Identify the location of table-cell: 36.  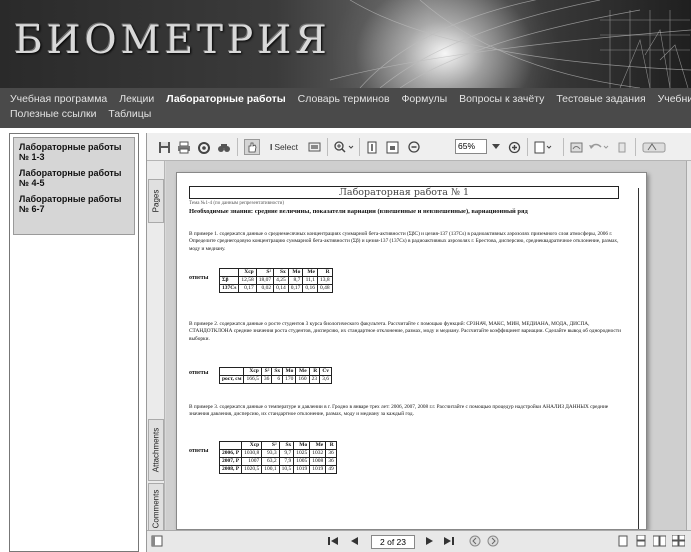
(331, 453).